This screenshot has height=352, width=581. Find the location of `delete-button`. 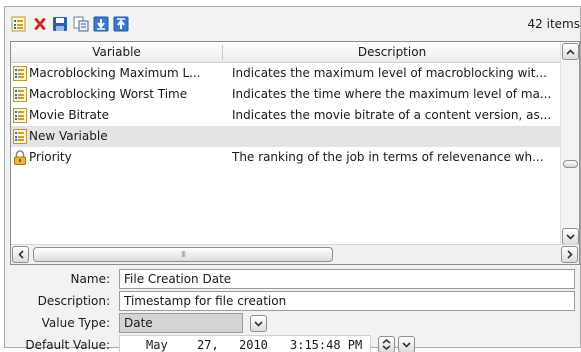

delete-button is located at coordinates (40, 24).